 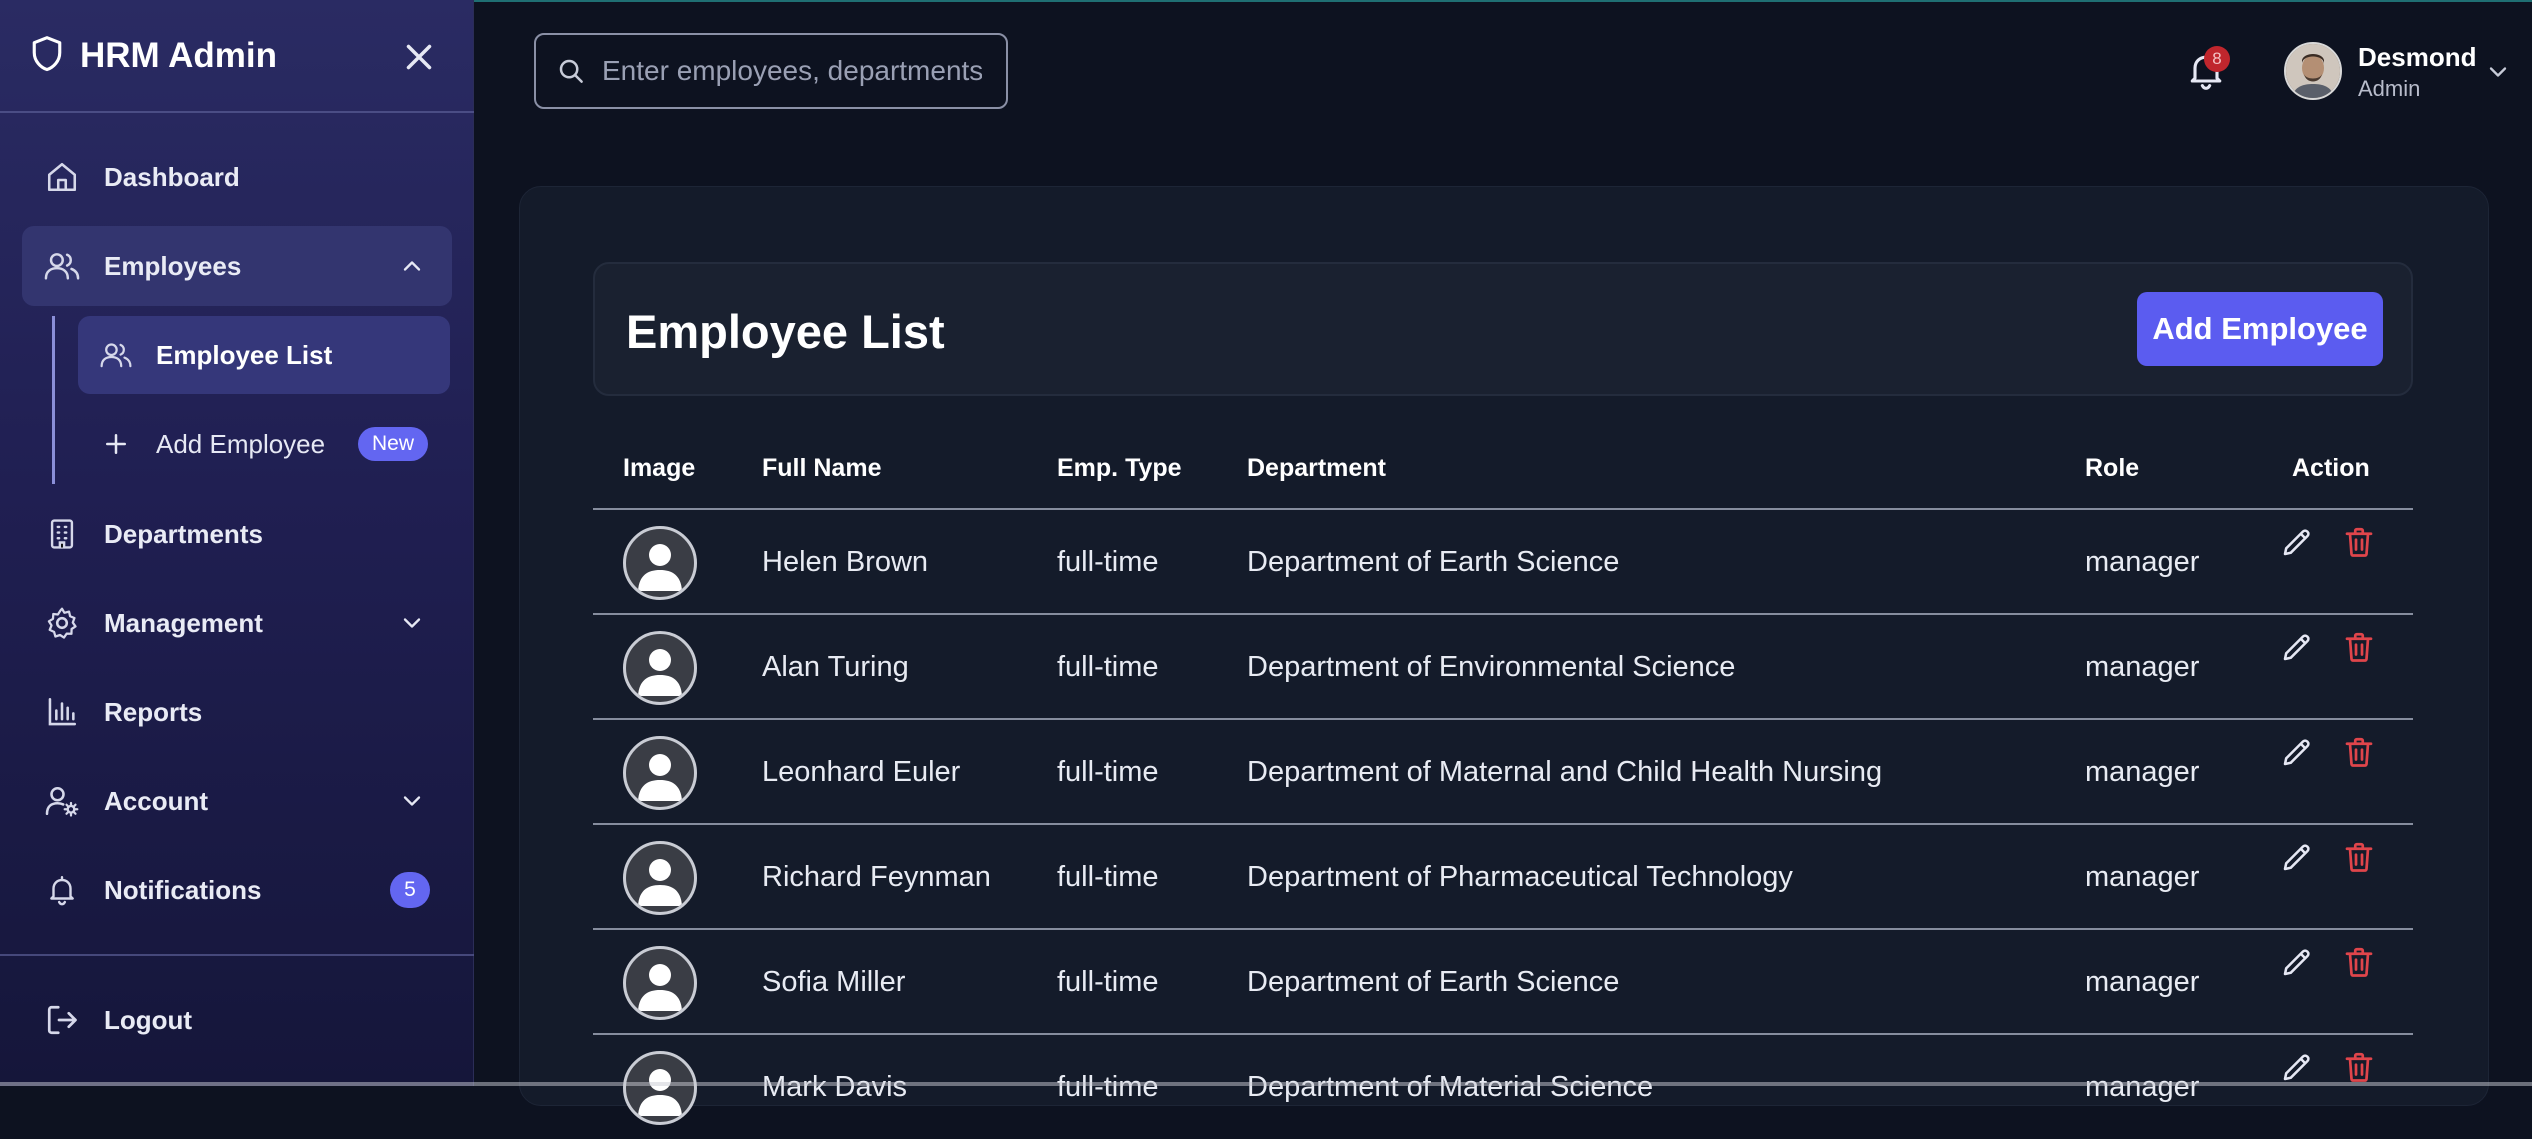 I want to click on sidebar-item-reports: Reports, so click(x=237, y=712).